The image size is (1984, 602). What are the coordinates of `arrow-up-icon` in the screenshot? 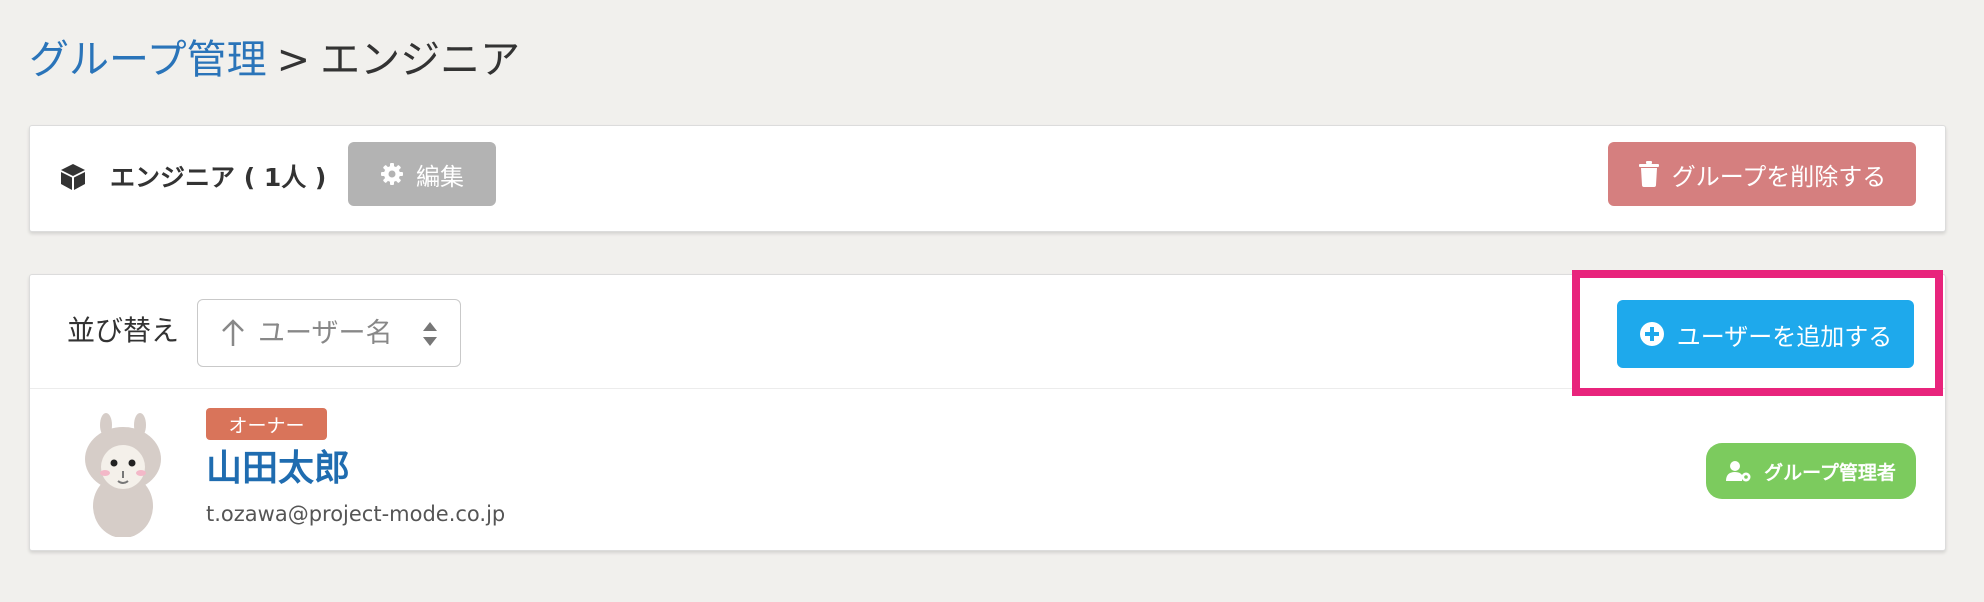 It's located at (233, 332).